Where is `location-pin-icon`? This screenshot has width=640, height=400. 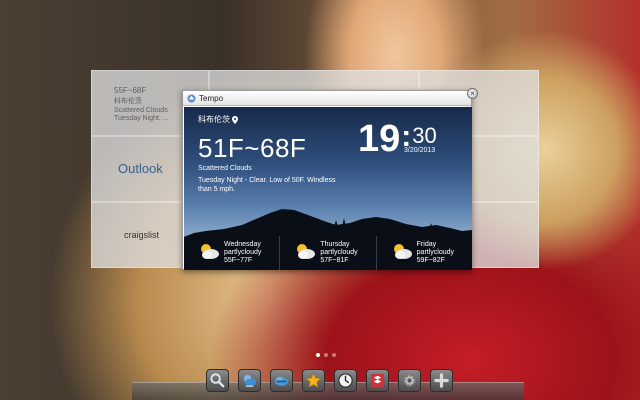
location-pin-icon is located at coordinates (235, 119).